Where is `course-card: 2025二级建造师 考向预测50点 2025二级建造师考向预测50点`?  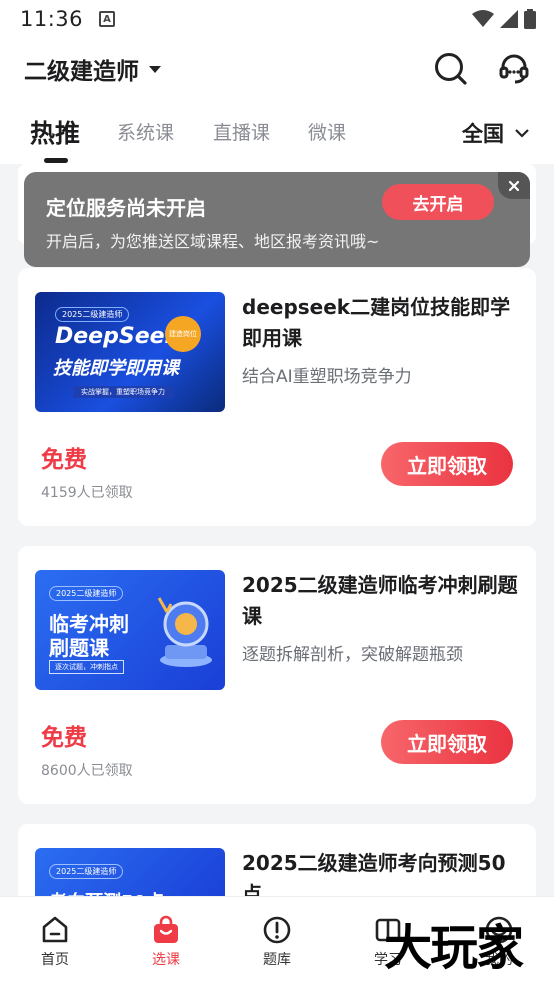 course-card: 2025二级建造师 考向预测50点 2025二级建造师考向预测50点 is located at coordinates (277, 860).